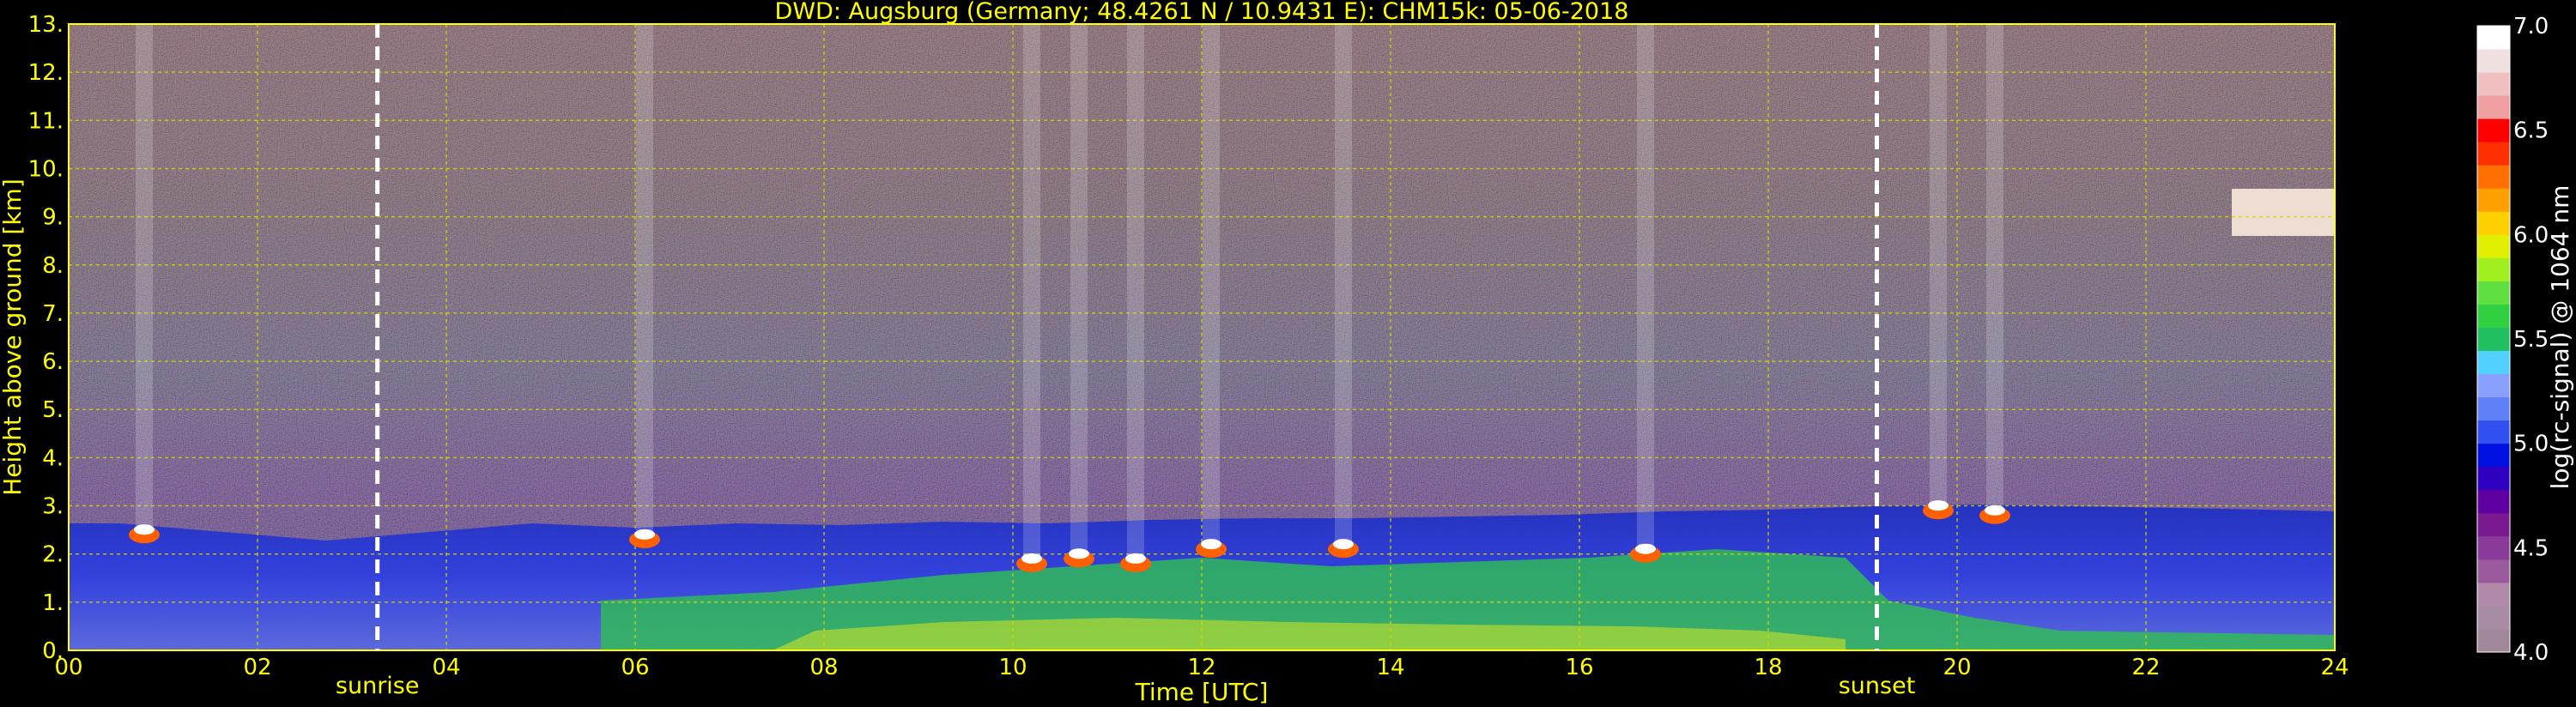  What do you see at coordinates (635, 667) in the screenshot?
I see `x-tick-label: 06` at bounding box center [635, 667].